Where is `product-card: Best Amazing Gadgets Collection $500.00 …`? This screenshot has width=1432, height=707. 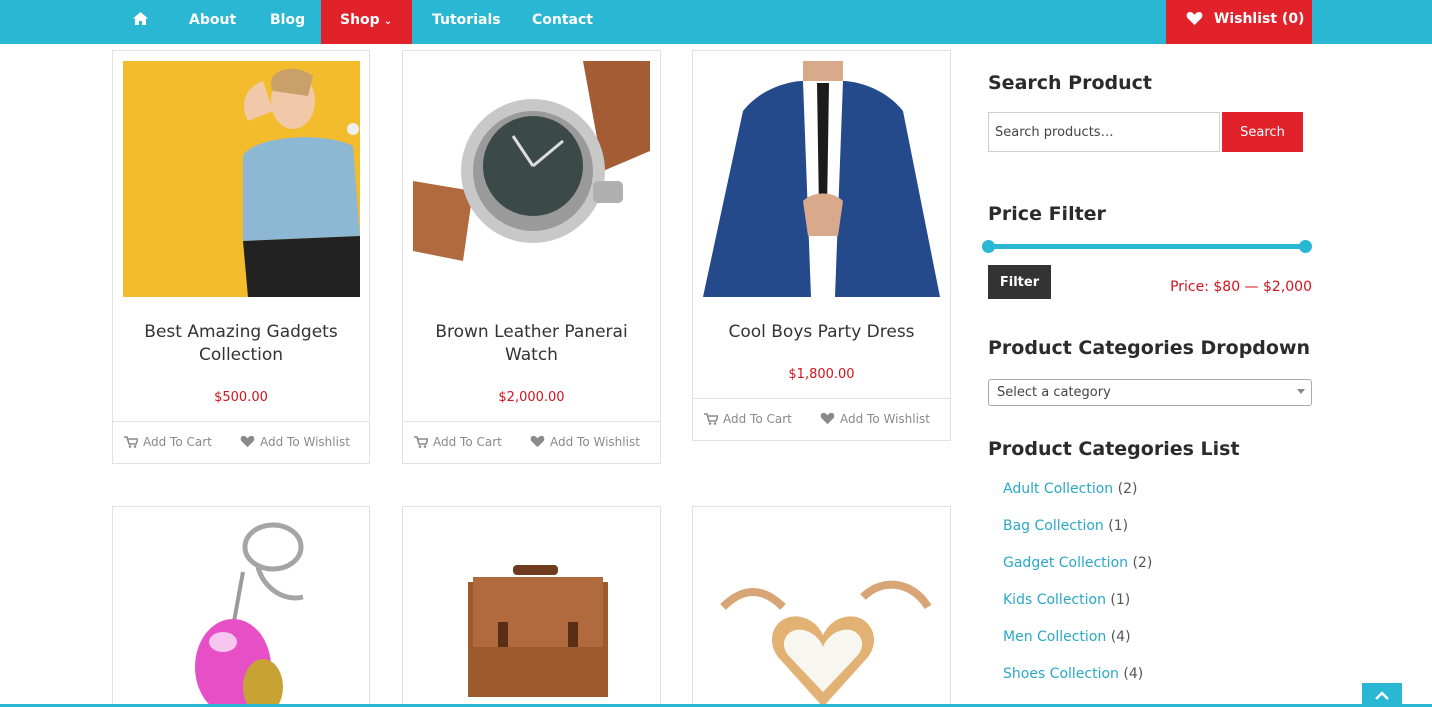 product-card: Best Amazing Gadgets Collection $500.00 … is located at coordinates (241, 257).